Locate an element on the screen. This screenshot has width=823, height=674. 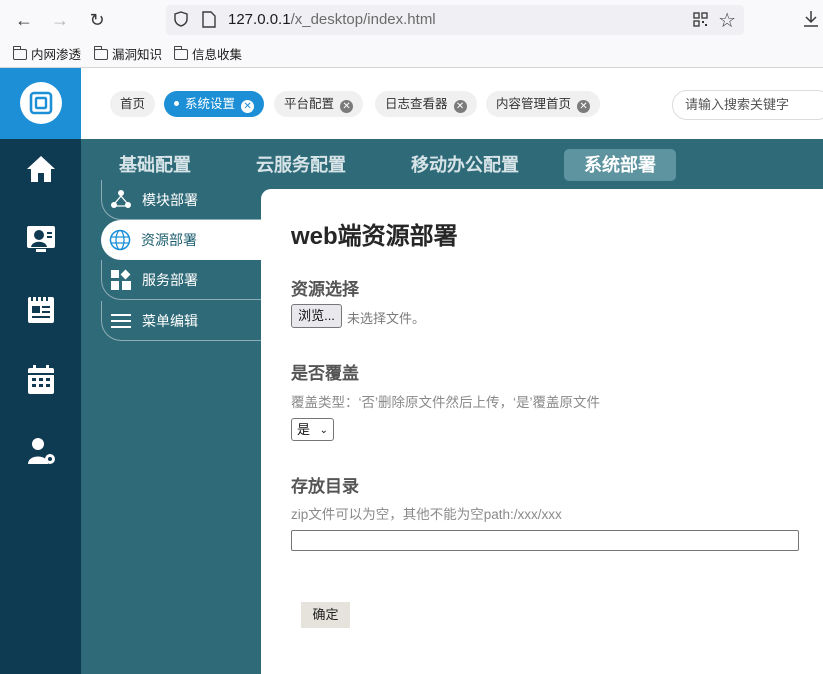
storage-dir-hint: zip文件可以为空，其他不能为空path:/xxx/xxx is located at coordinates (426, 514).